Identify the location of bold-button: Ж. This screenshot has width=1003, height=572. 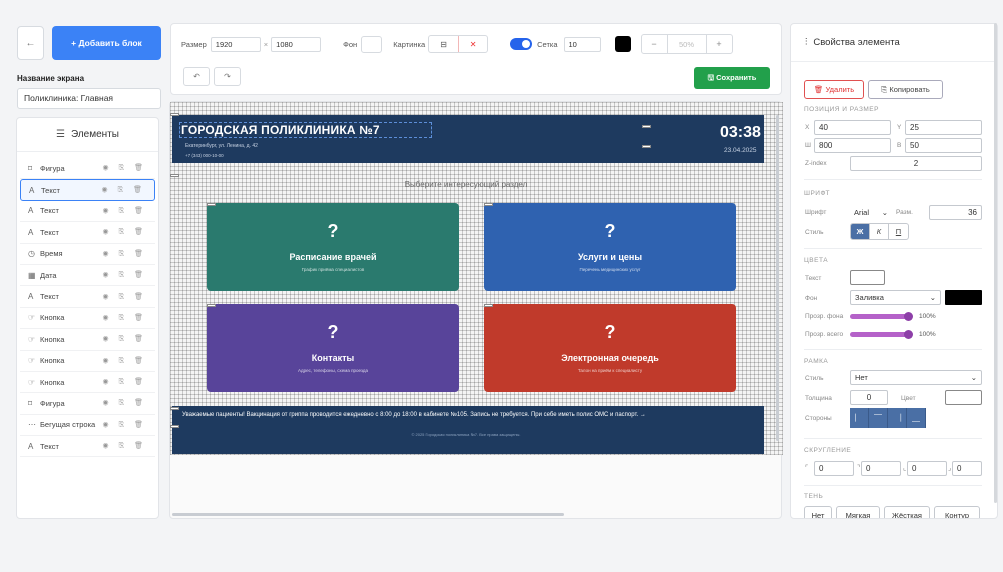
(860, 231).